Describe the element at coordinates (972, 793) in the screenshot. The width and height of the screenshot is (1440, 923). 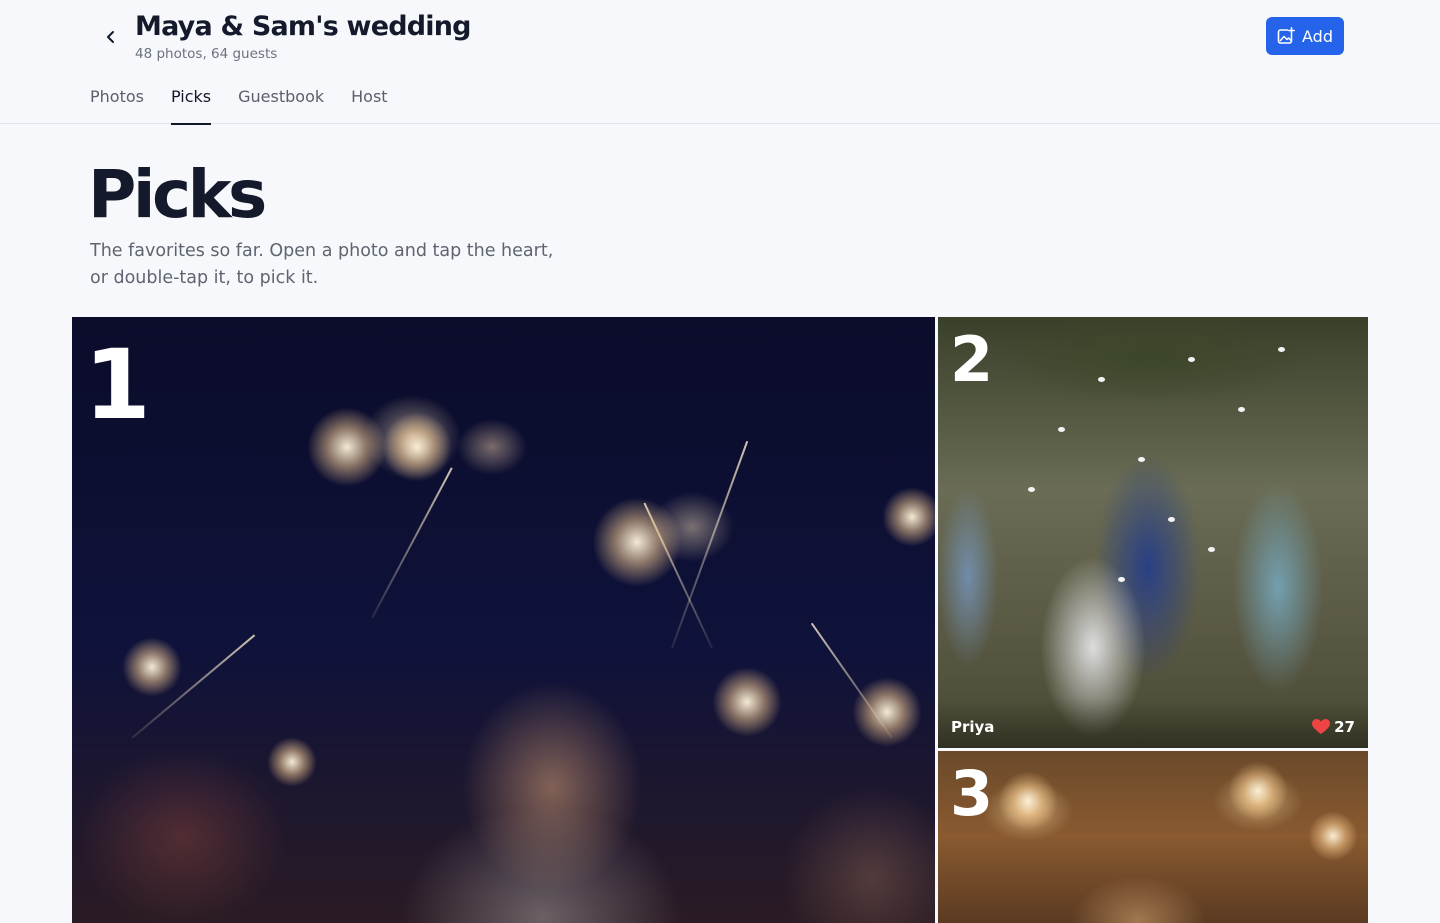
I see `pick-rank: 3` at that location.